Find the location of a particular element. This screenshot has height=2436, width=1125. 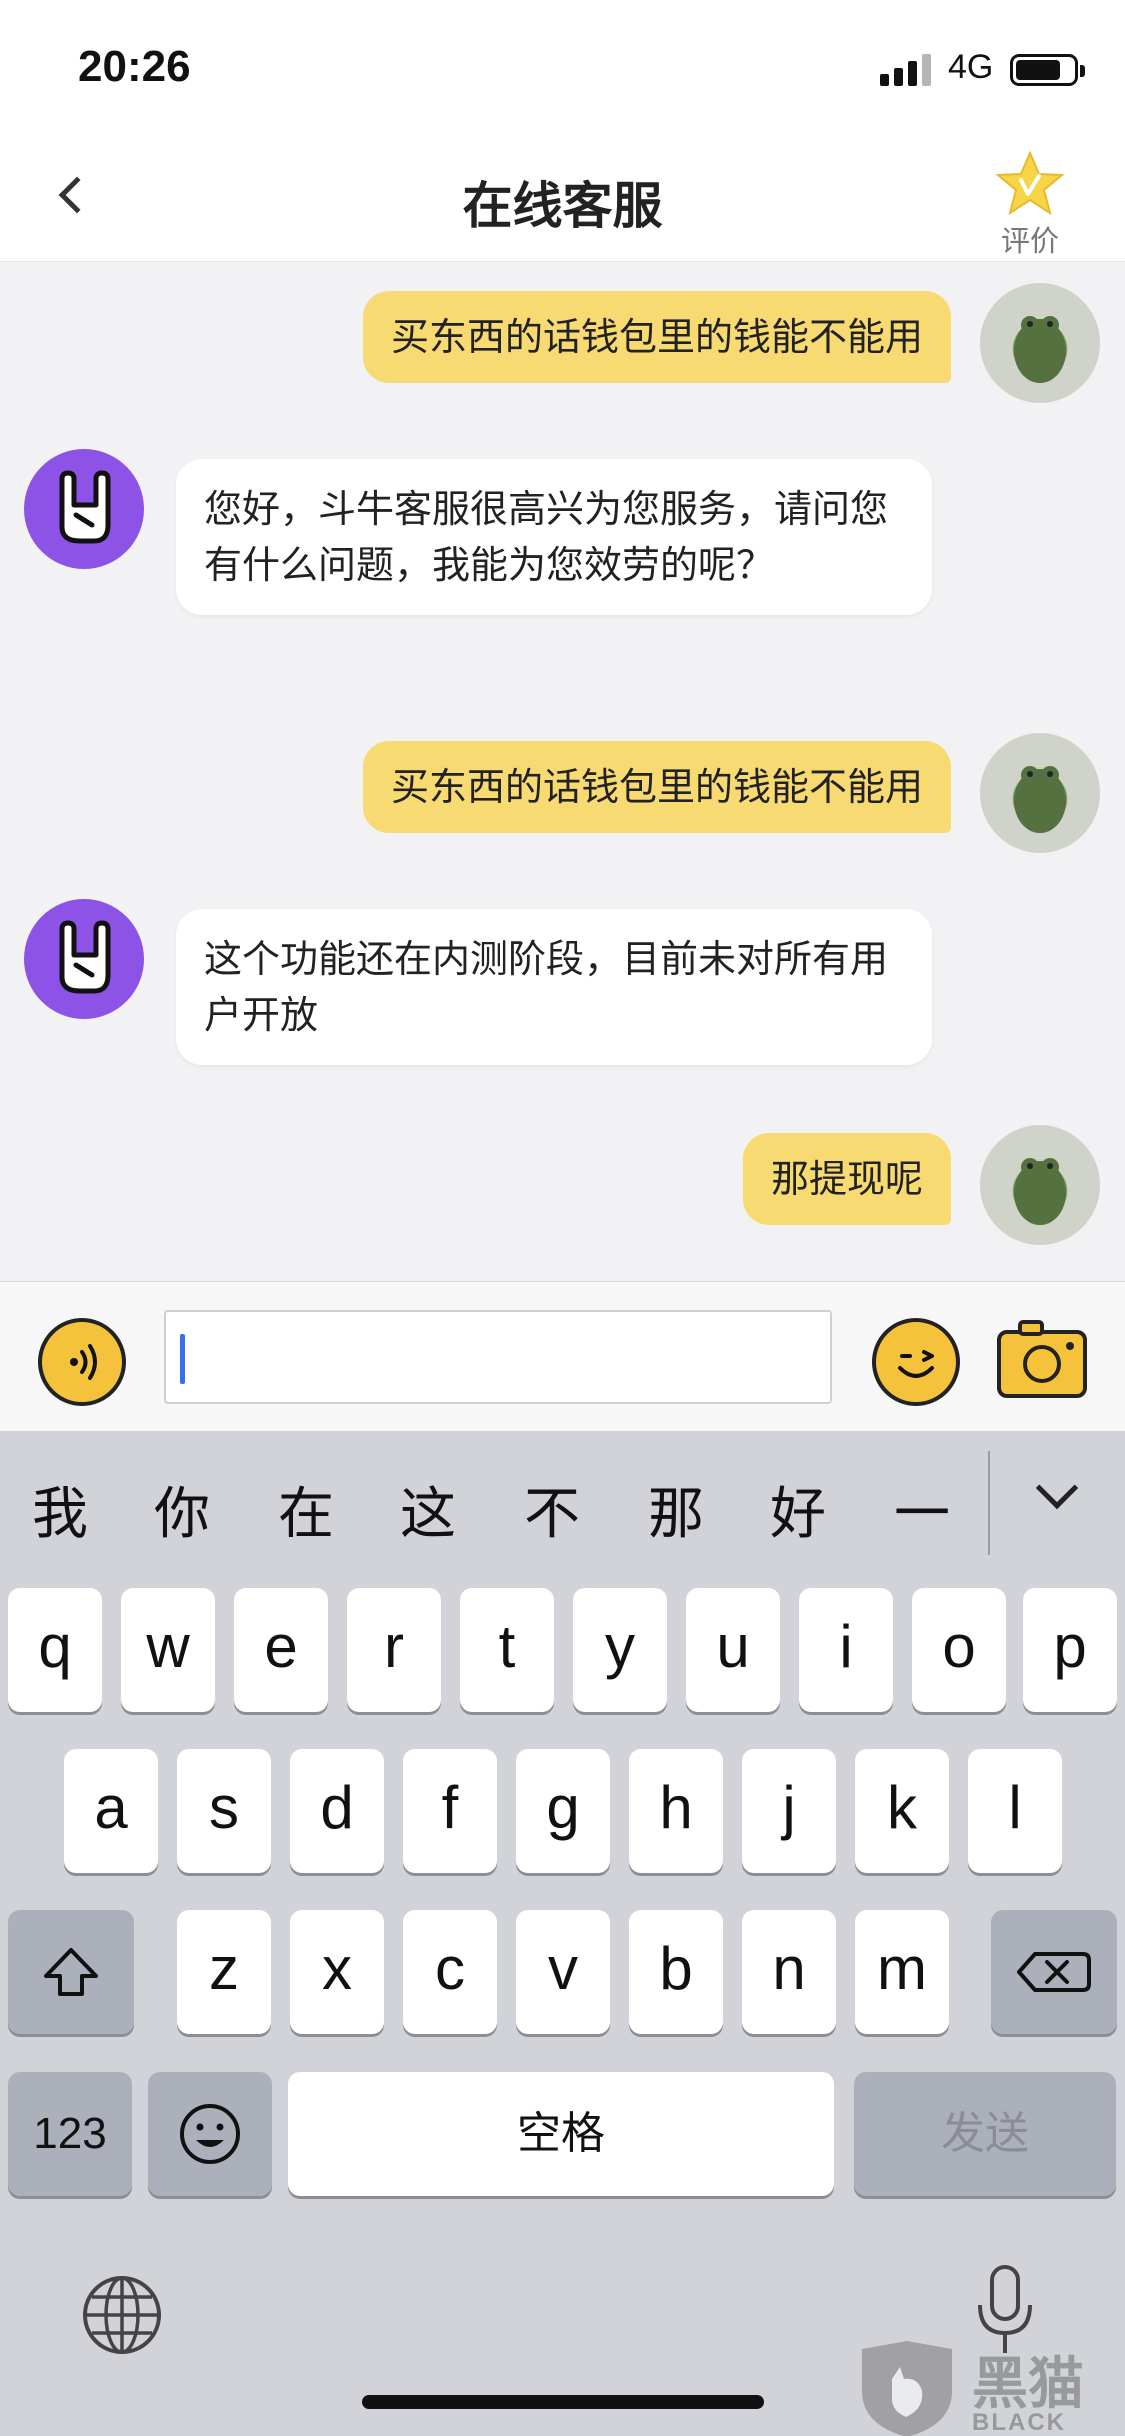

key-t: t is located at coordinates (507, 1650).